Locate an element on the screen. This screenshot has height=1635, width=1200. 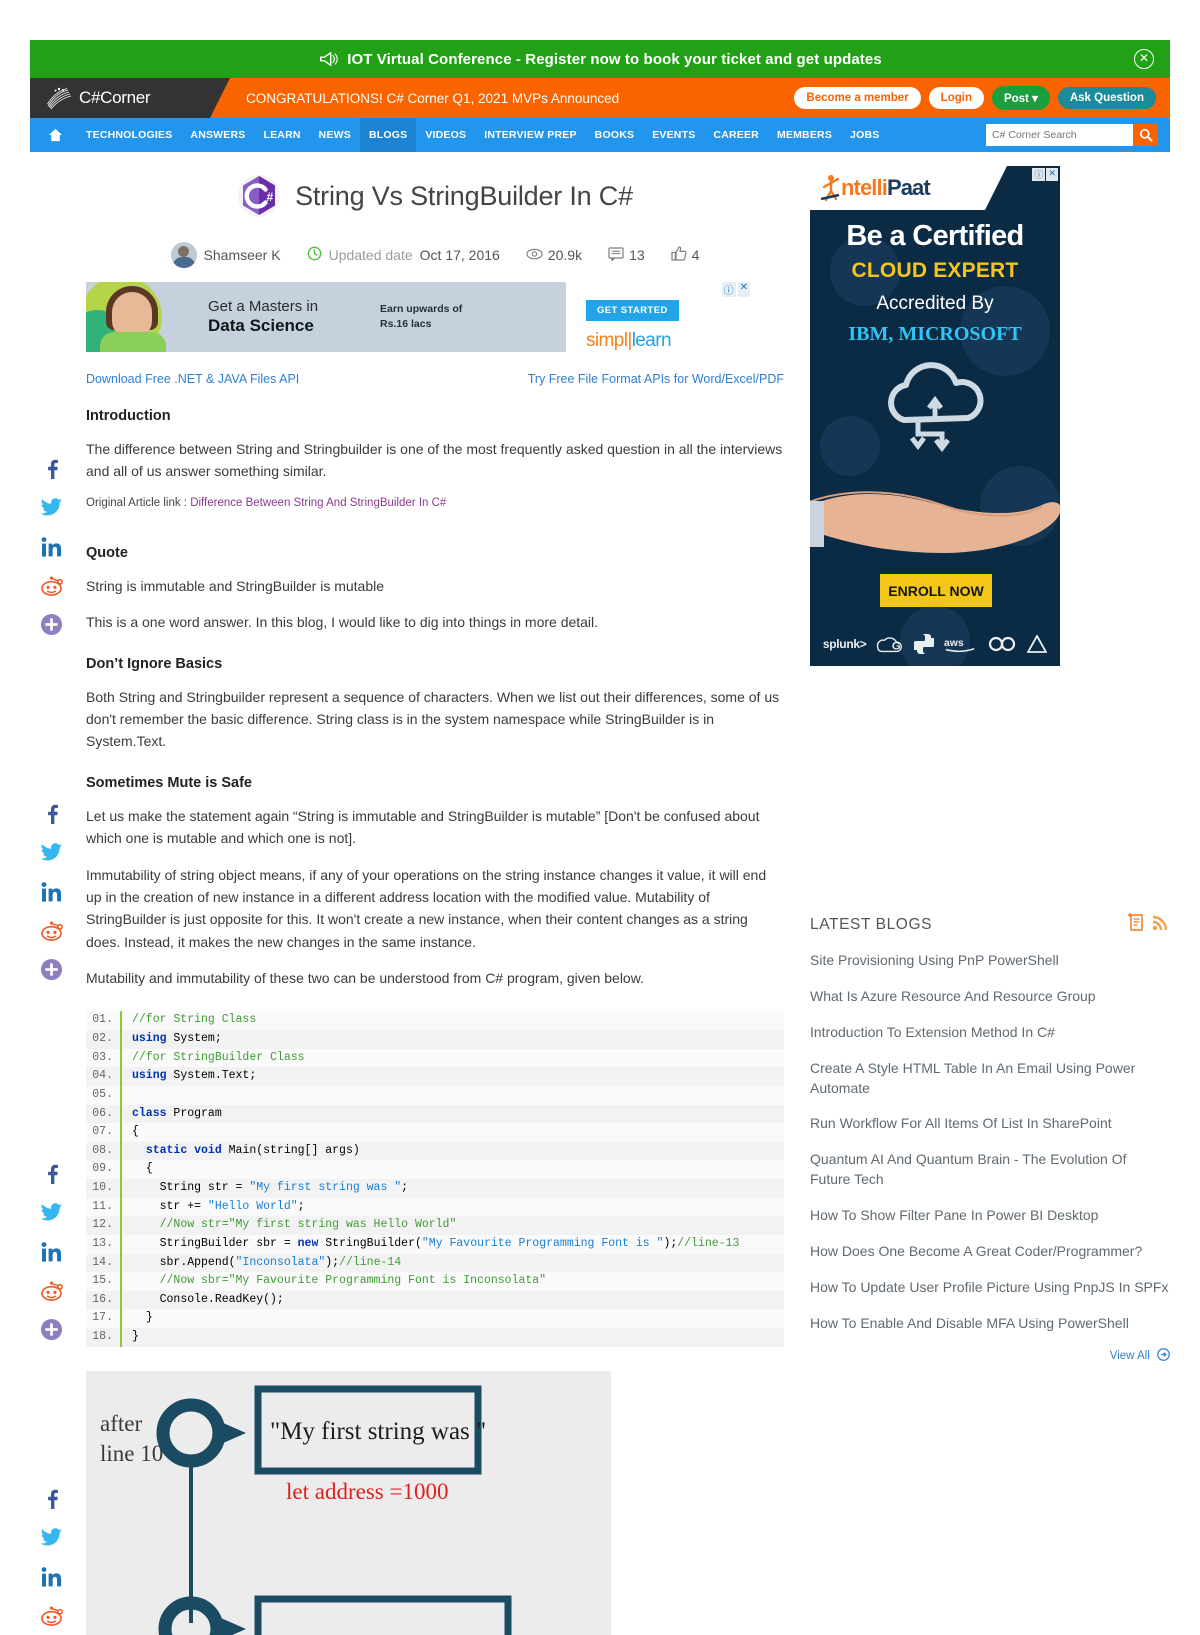
comments-group: 13 is located at coordinates (626, 255).